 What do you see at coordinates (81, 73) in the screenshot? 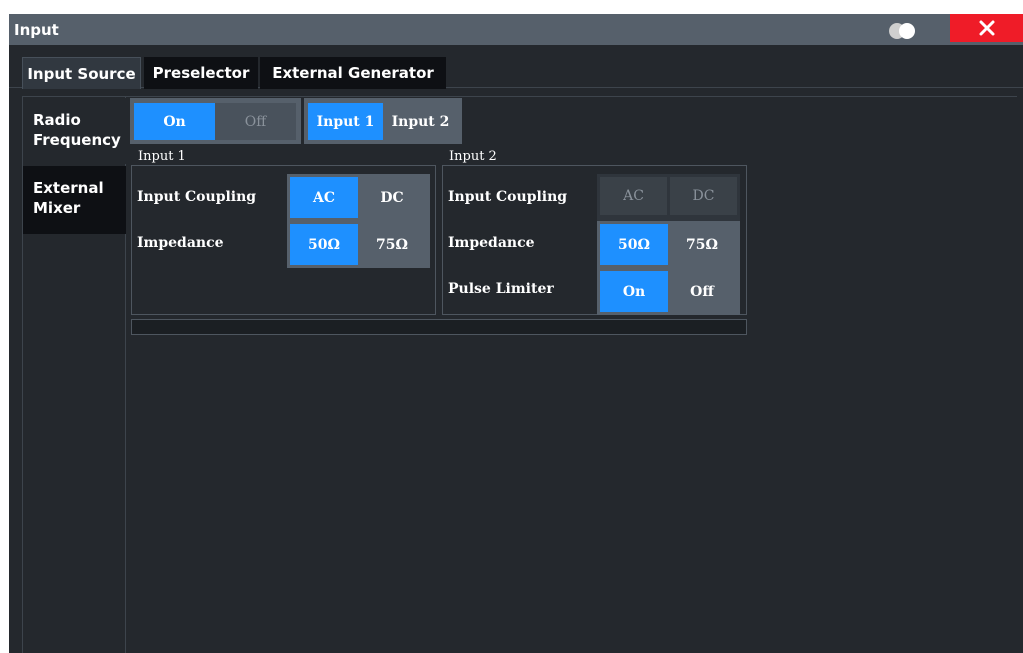
I see `tab-input-source: Input Source` at bounding box center [81, 73].